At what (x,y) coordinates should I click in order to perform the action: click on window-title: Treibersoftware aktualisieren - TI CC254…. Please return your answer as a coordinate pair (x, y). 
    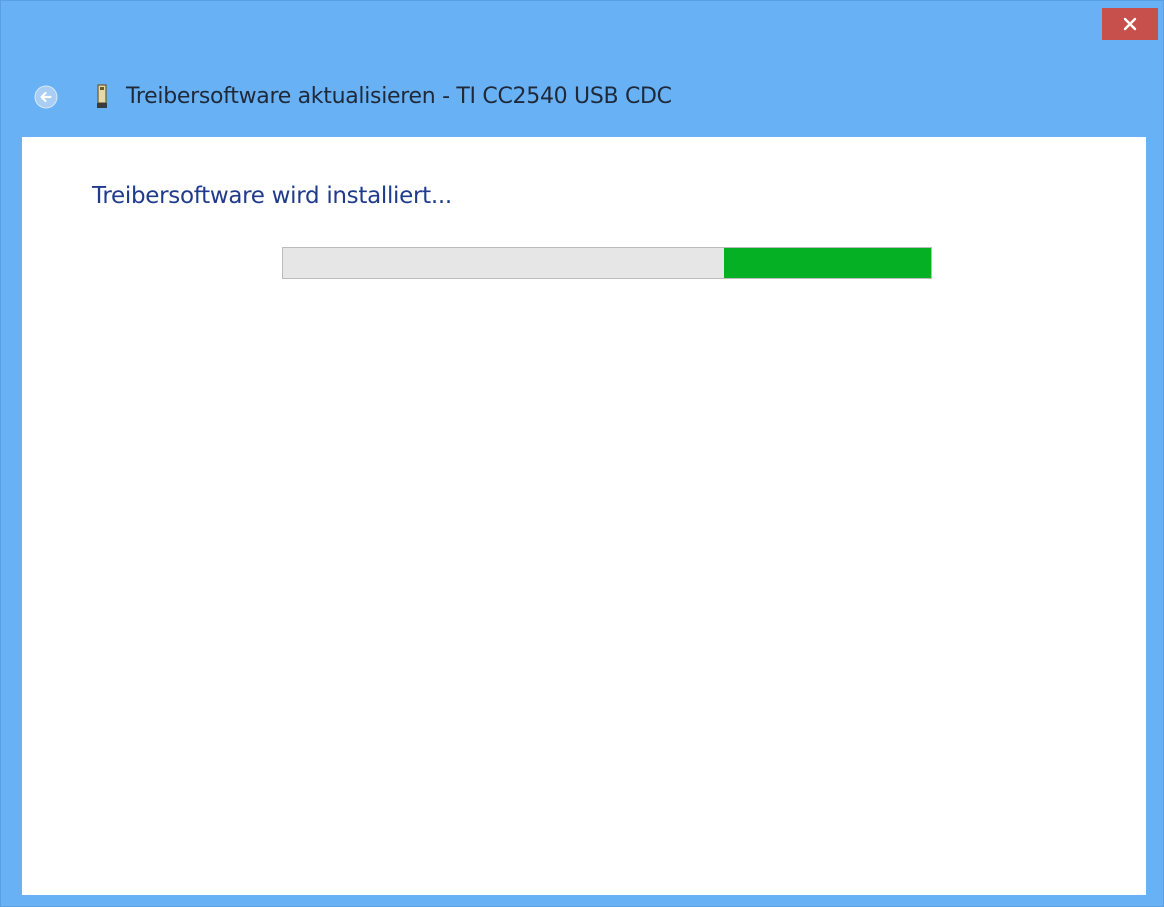
    Looking at the image, I should click on (399, 96).